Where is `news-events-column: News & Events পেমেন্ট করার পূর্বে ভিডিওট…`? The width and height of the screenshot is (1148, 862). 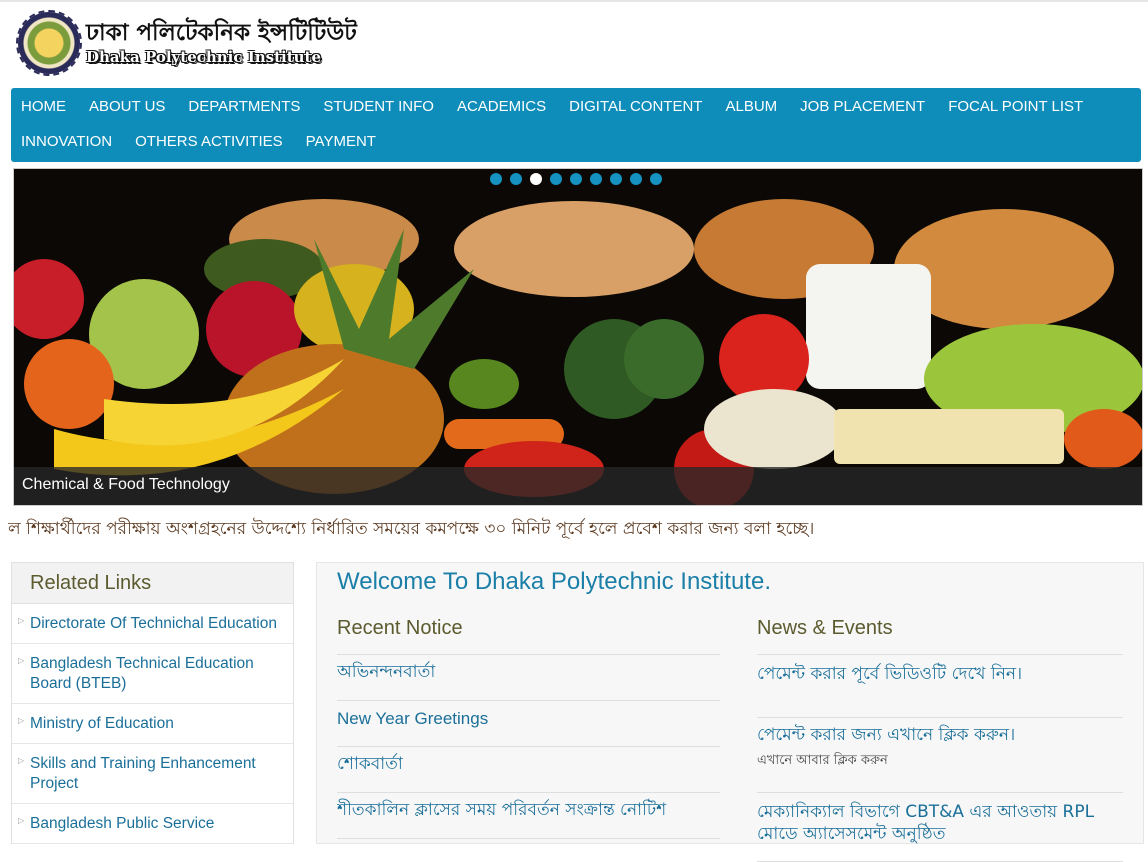 news-events-column: News & Events পেমেন্ট করার পূর্বে ভিডিওট… is located at coordinates (940, 737).